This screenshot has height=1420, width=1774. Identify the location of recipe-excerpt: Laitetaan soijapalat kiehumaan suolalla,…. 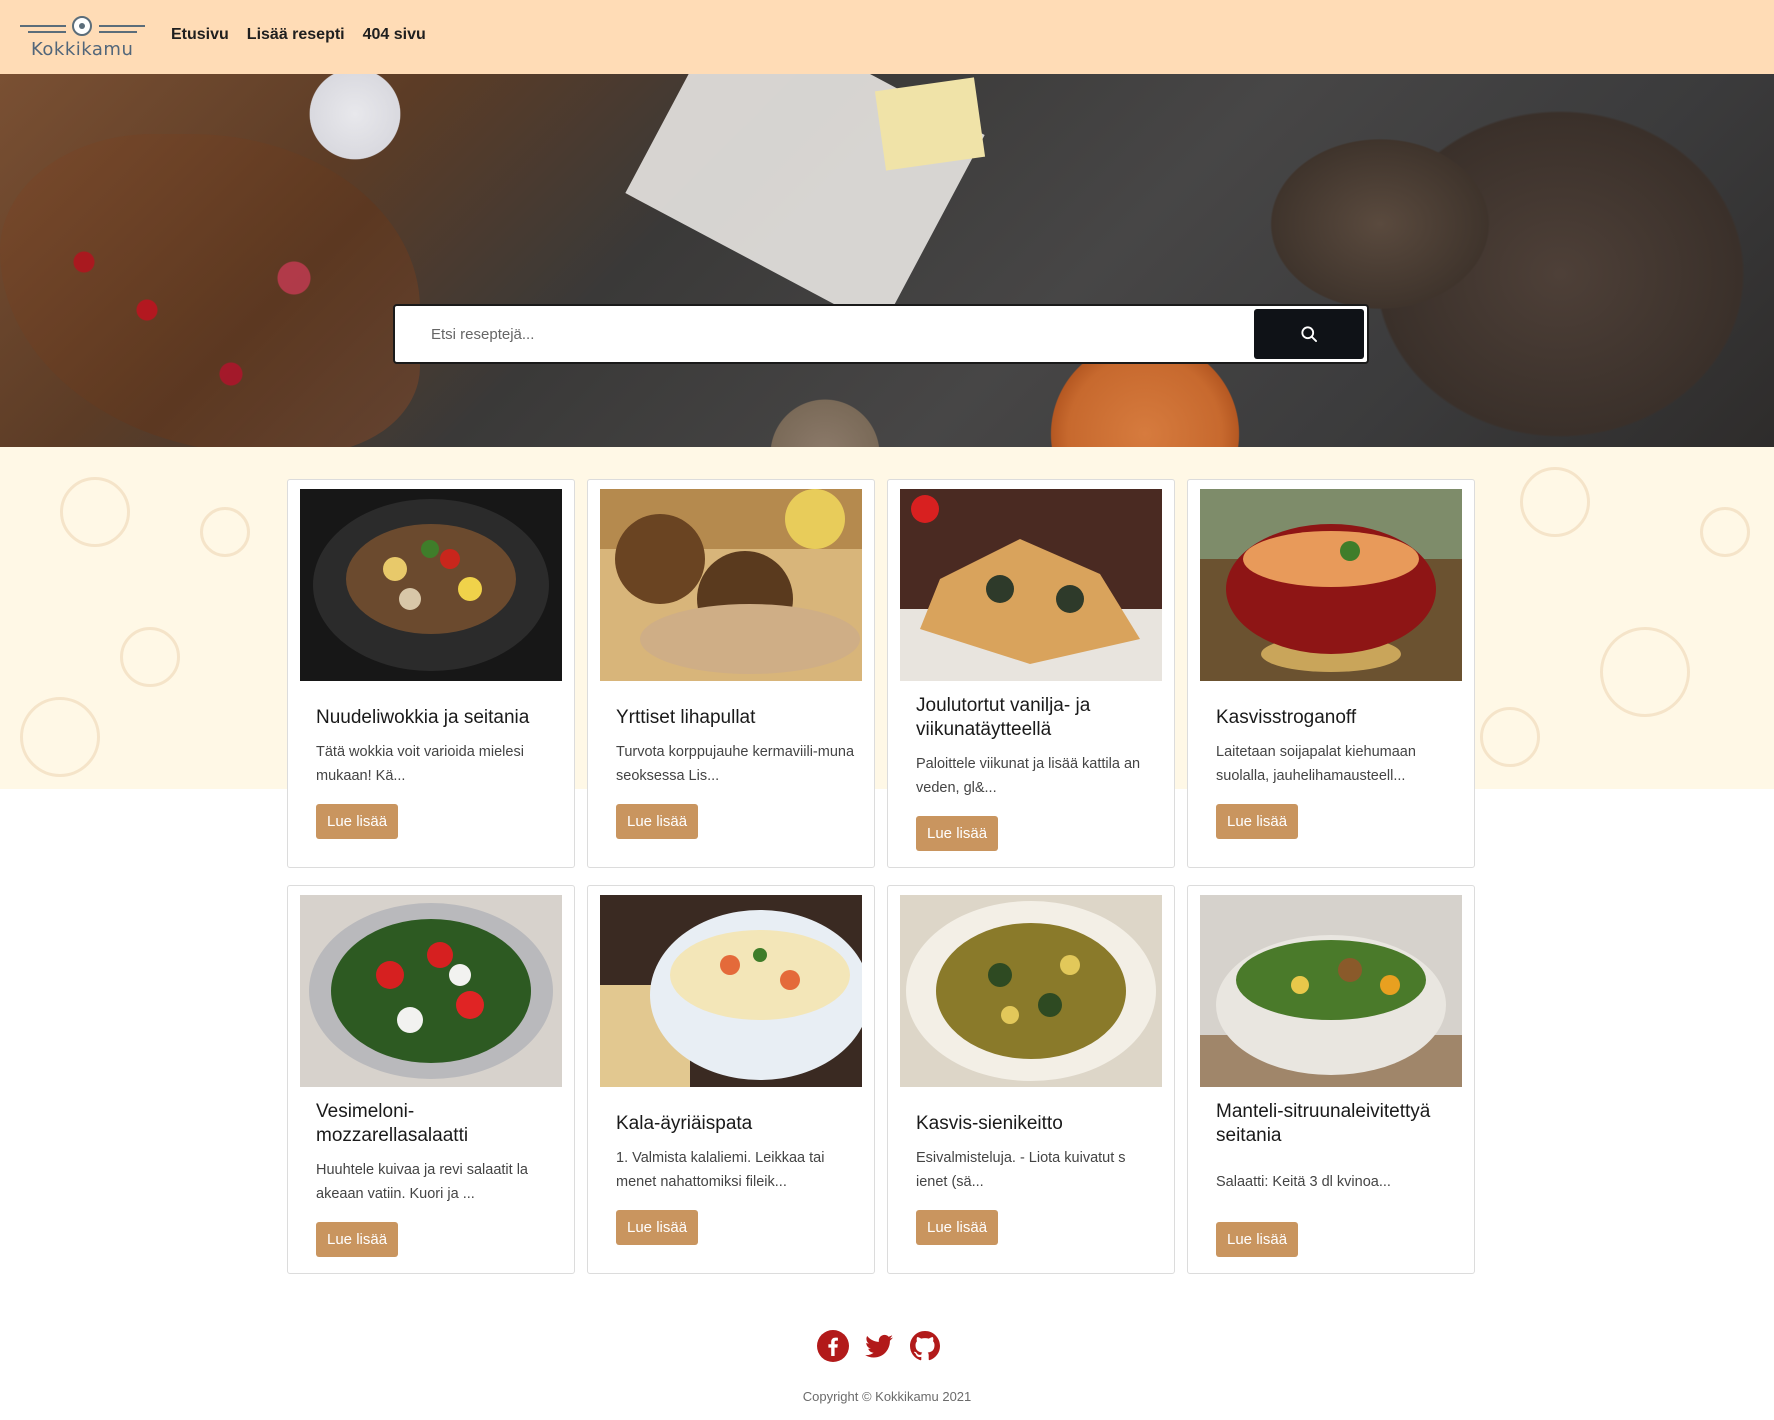
(1316, 764).